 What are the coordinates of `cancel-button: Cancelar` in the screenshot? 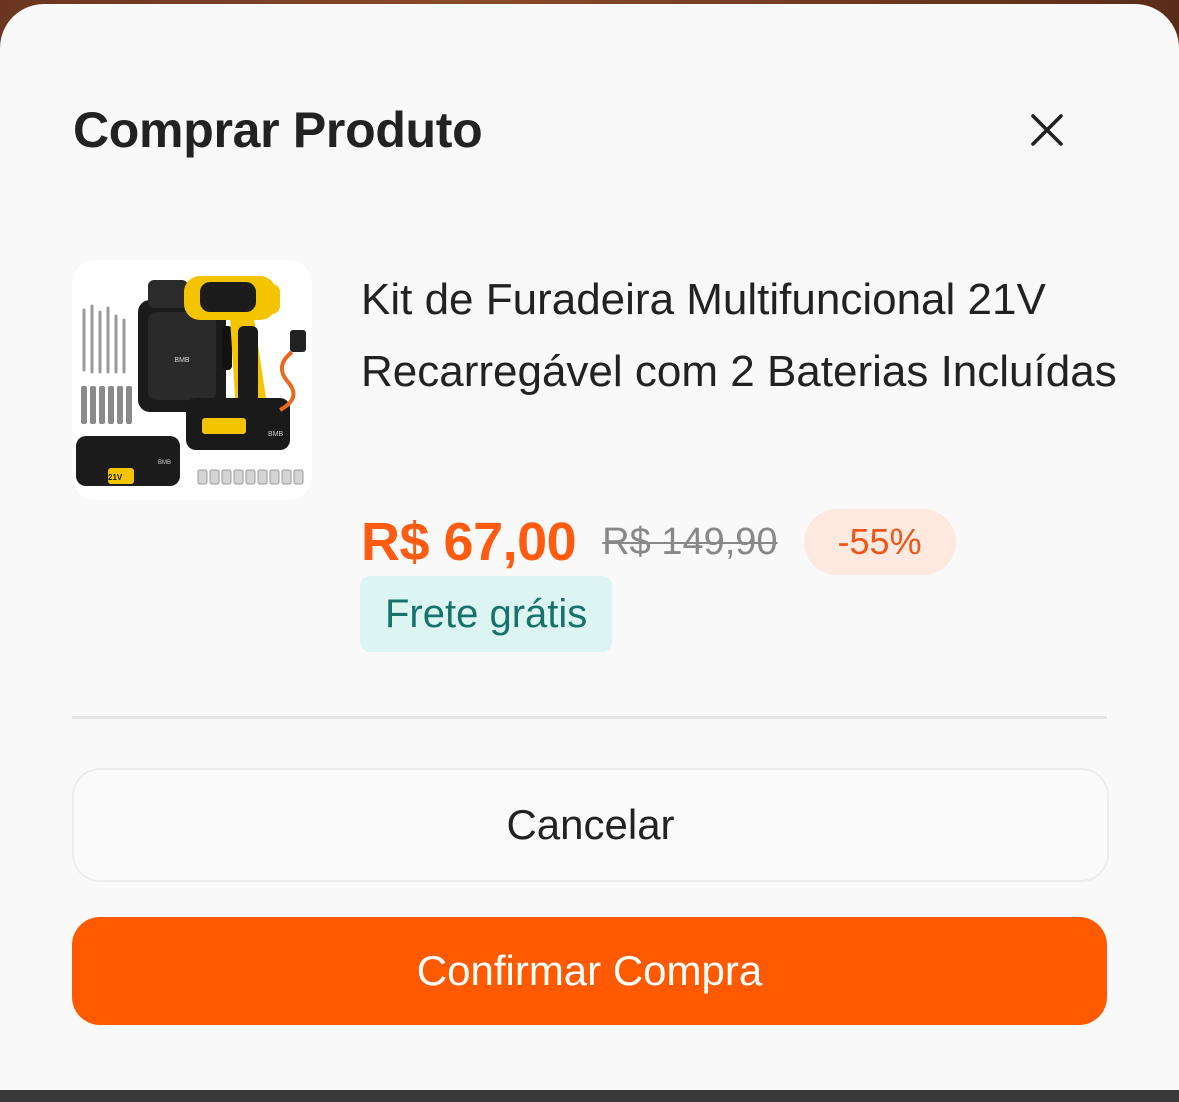 It's located at (590, 825).